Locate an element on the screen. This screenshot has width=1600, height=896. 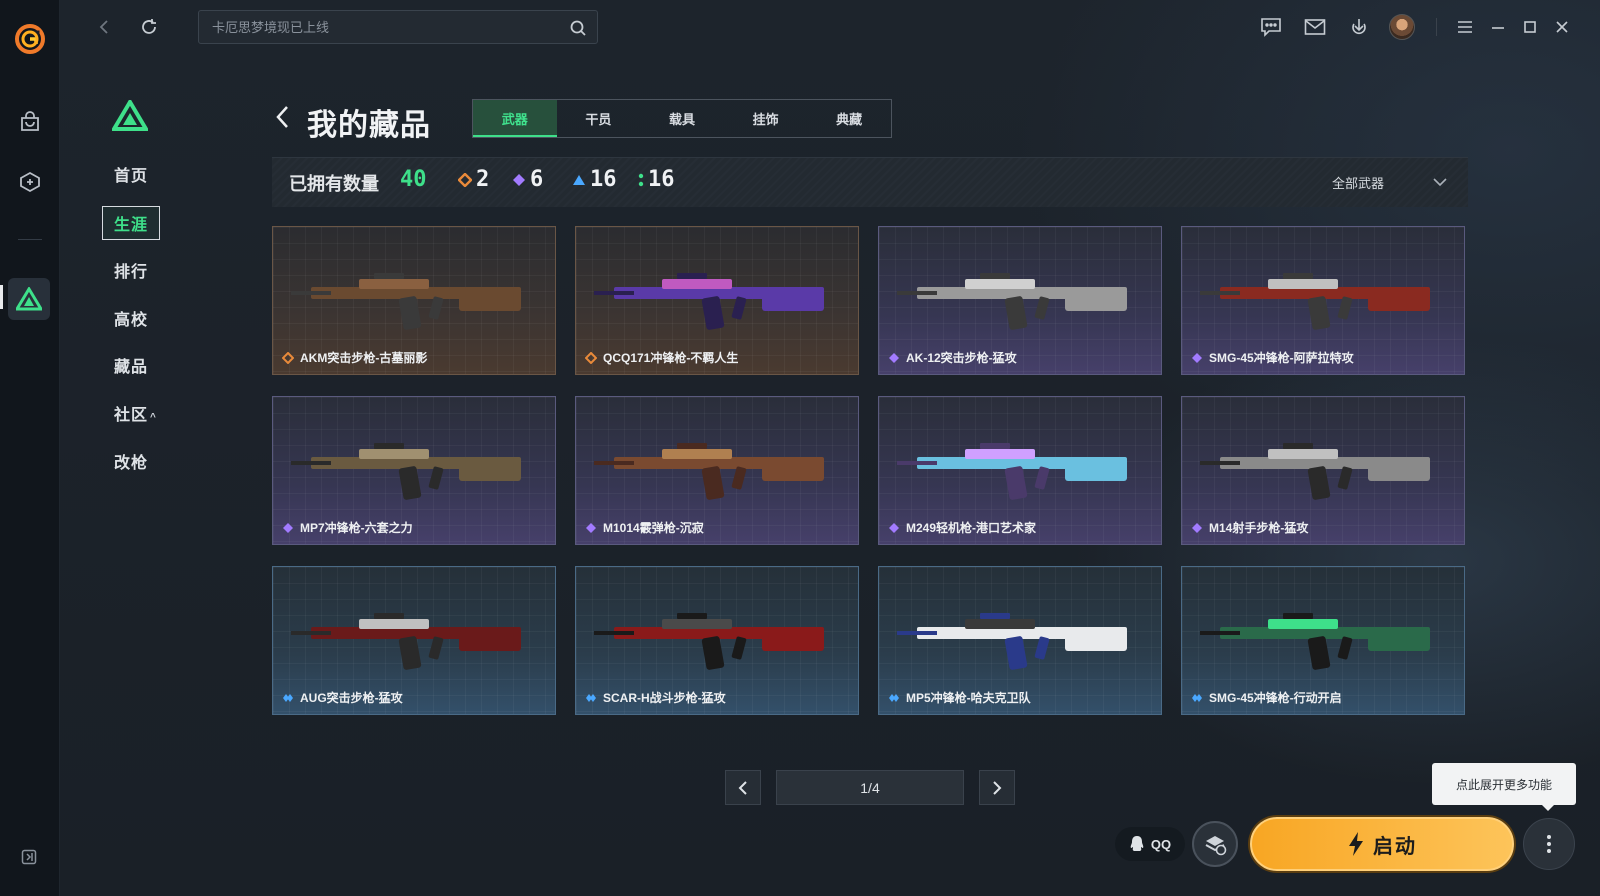
tab-charms: 挂饰 is located at coordinates (766, 118).